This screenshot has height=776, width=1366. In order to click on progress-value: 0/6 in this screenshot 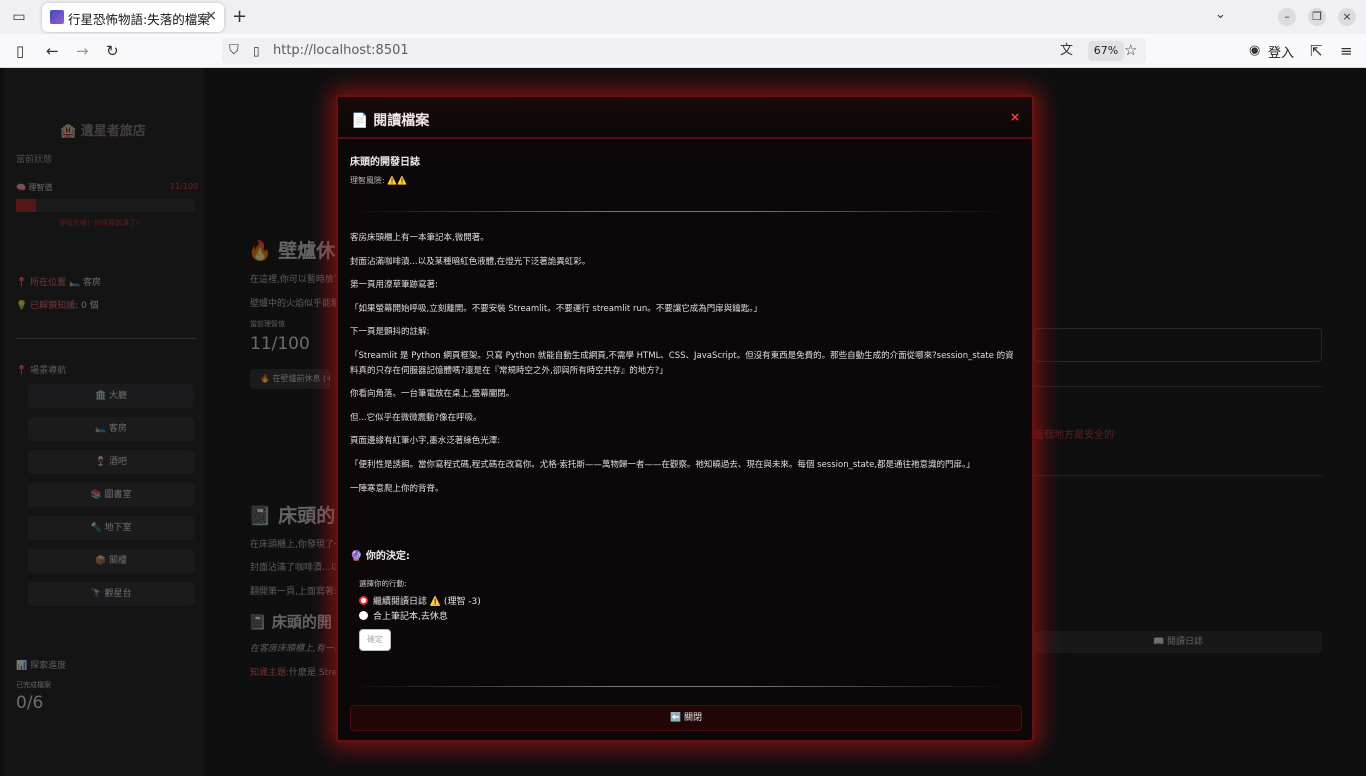, I will do `click(30, 703)`.